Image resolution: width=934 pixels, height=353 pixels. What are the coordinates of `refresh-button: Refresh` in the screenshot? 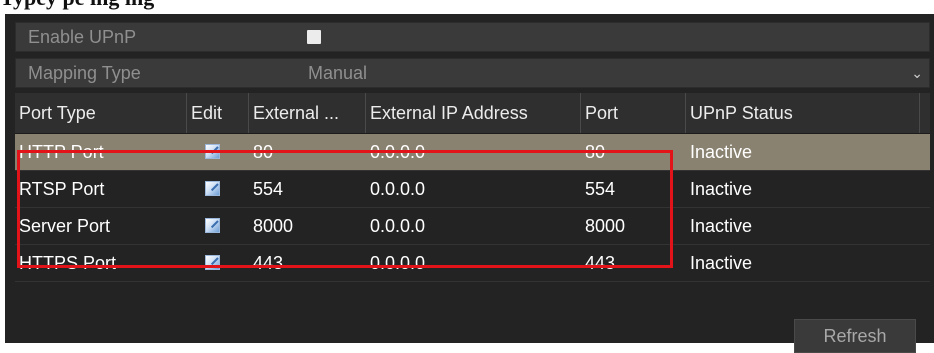 It's located at (855, 336).